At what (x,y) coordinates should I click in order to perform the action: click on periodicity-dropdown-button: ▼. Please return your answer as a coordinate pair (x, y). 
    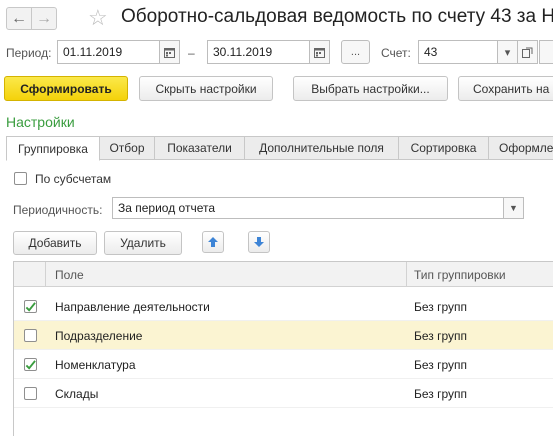
    Looking at the image, I should click on (513, 208).